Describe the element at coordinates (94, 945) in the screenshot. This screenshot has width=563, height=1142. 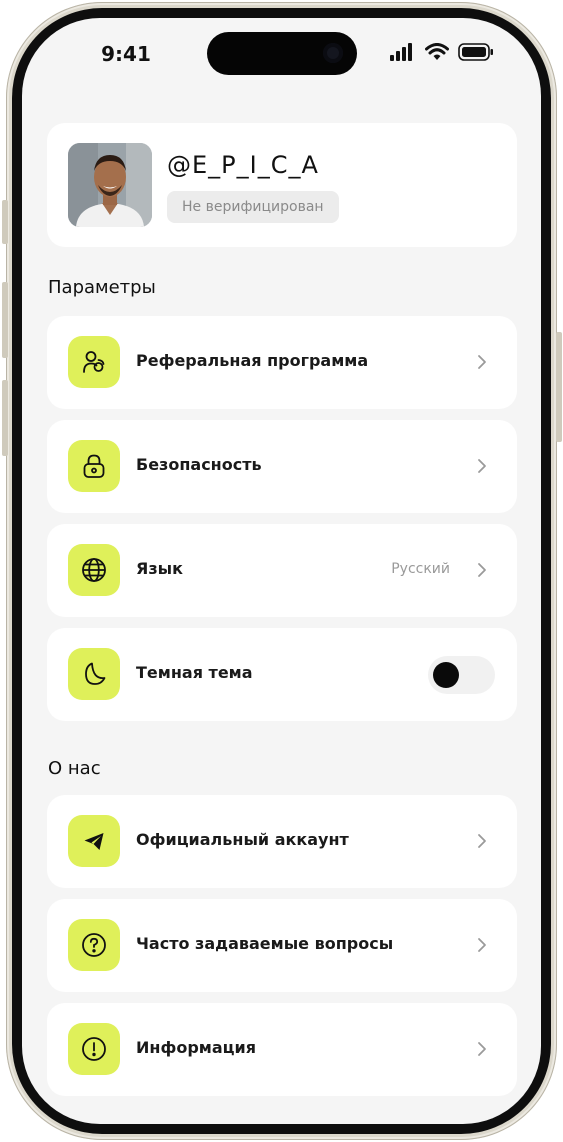
I see `question-icon` at that location.